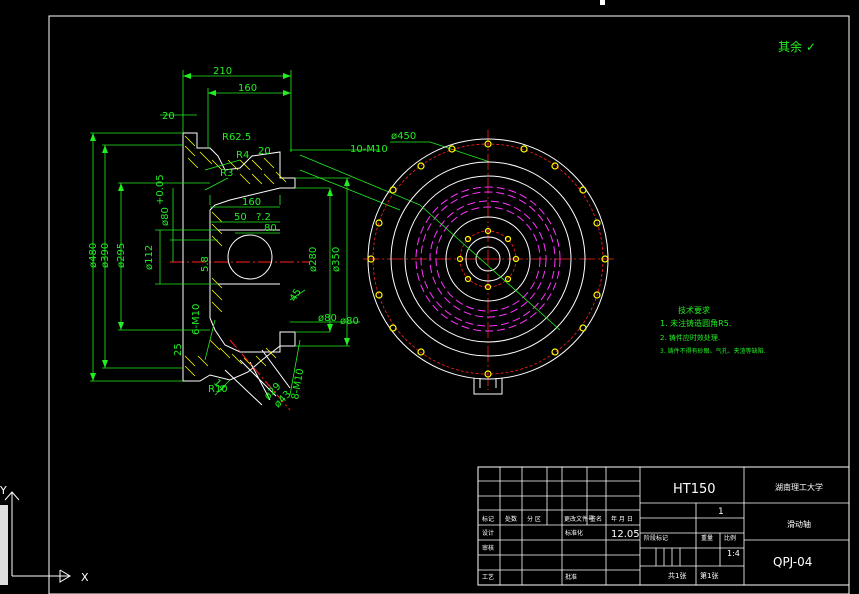  What do you see at coordinates (264, 151) in the screenshot?
I see `dim-h20: 20` at bounding box center [264, 151].